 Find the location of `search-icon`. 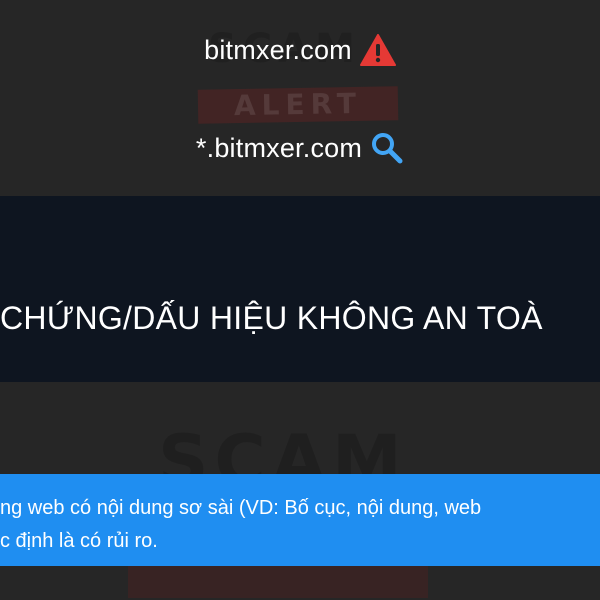

search-icon is located at coordinates (387, 148).